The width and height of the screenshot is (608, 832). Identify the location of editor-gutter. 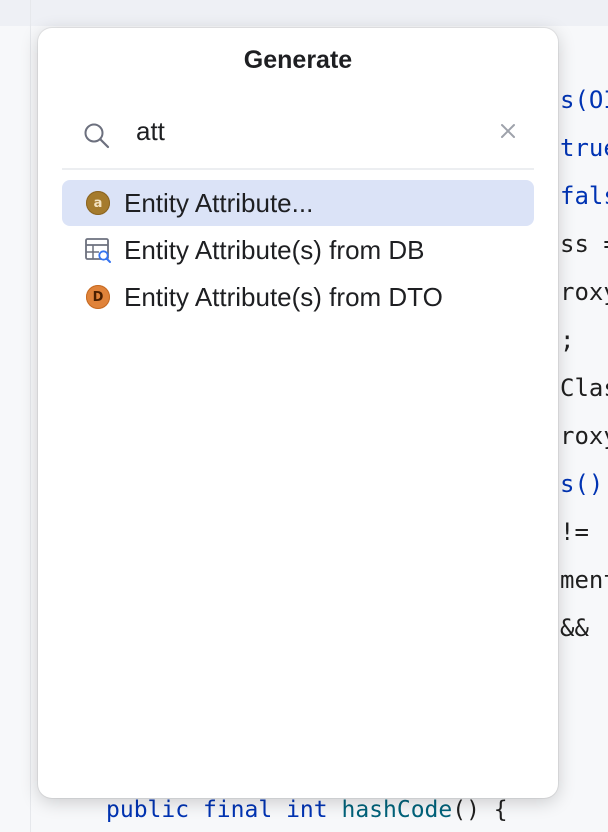
(30, 416).